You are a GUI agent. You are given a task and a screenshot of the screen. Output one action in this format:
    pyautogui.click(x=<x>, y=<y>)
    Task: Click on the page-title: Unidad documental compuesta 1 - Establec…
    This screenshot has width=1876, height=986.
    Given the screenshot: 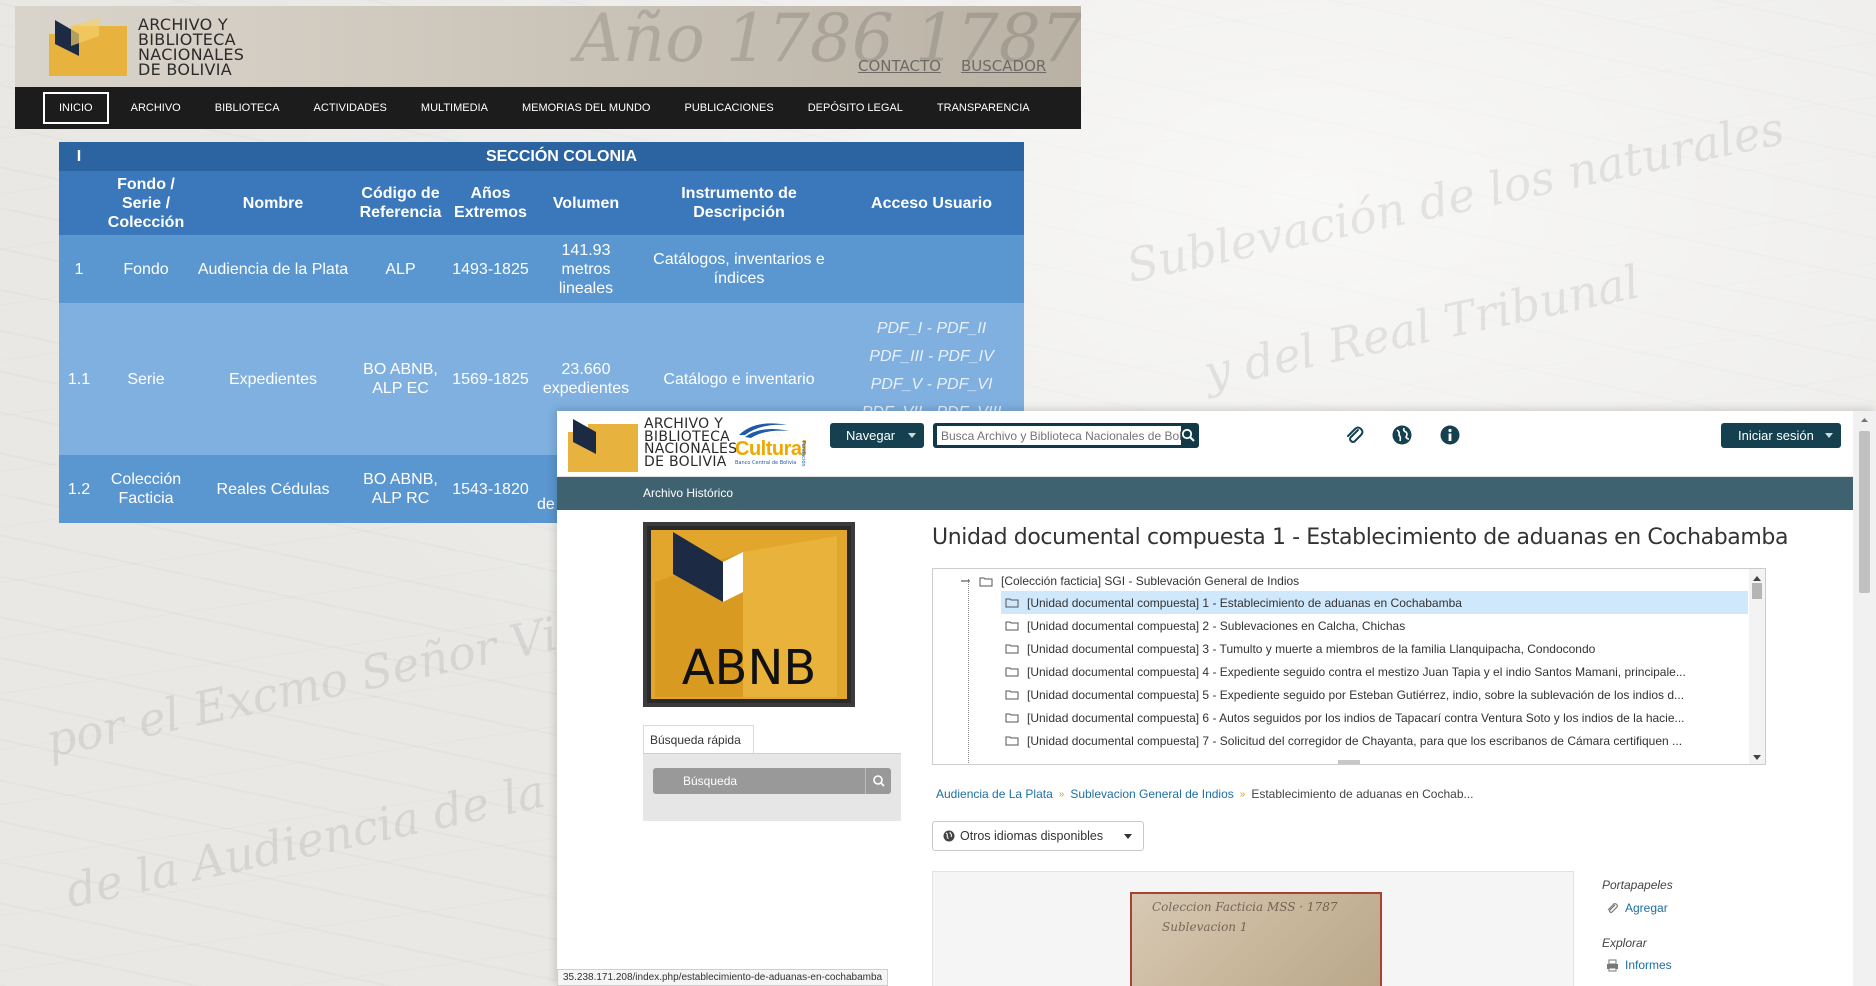 What is the action you would take?
    pyautogui.click(x=1360, y=537)
    